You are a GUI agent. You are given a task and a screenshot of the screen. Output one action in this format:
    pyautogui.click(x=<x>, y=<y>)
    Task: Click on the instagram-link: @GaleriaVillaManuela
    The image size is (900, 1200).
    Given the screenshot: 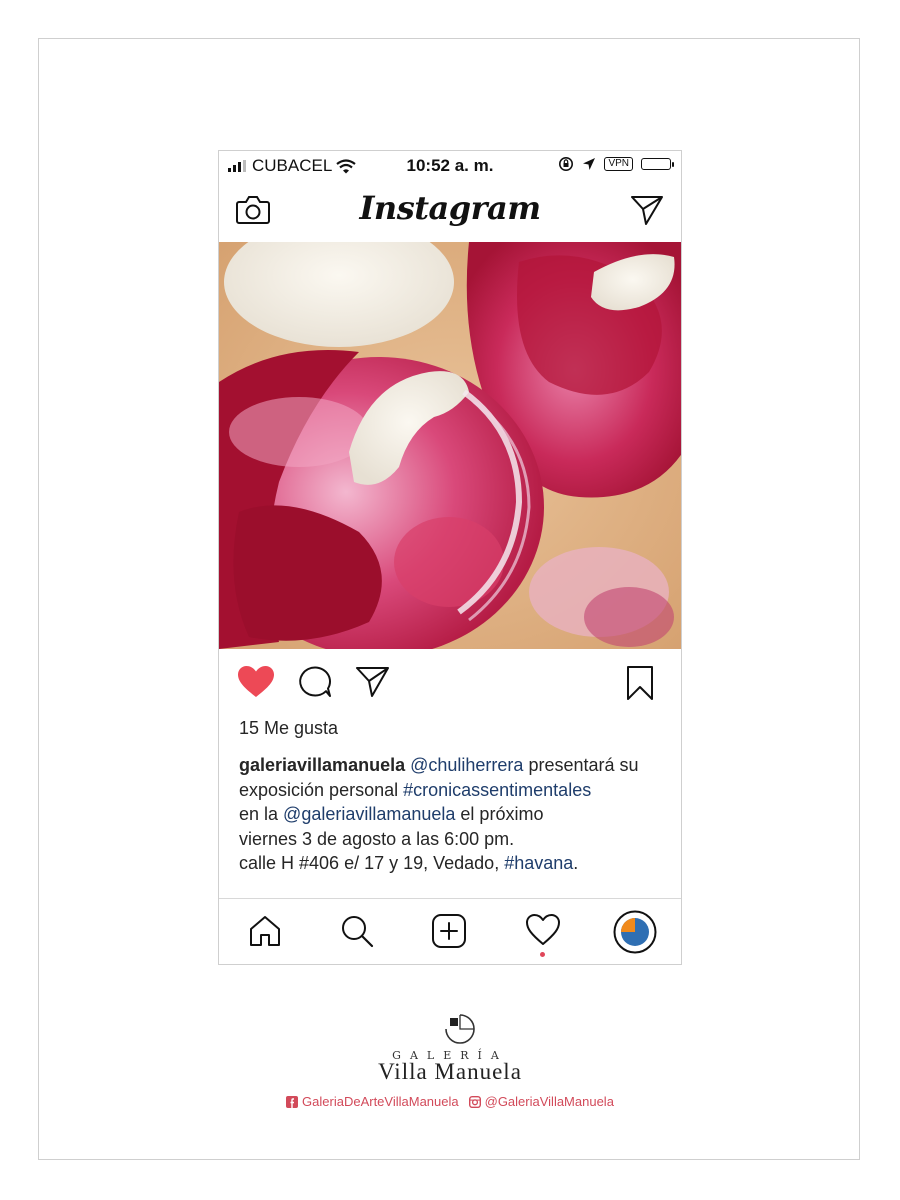 What is the action you would take?
    pyautogui.click(x=541, y=1101)
    